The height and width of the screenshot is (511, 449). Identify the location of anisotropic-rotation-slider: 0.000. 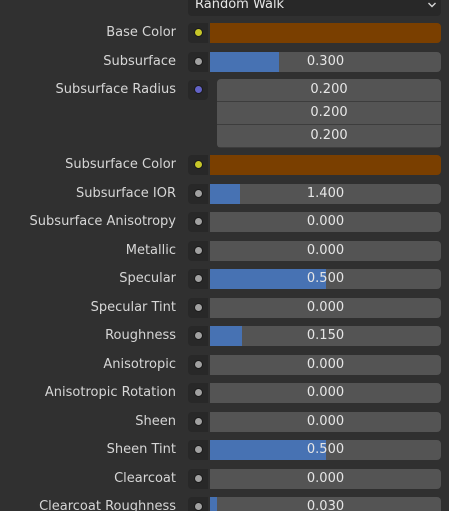
(325, 393).